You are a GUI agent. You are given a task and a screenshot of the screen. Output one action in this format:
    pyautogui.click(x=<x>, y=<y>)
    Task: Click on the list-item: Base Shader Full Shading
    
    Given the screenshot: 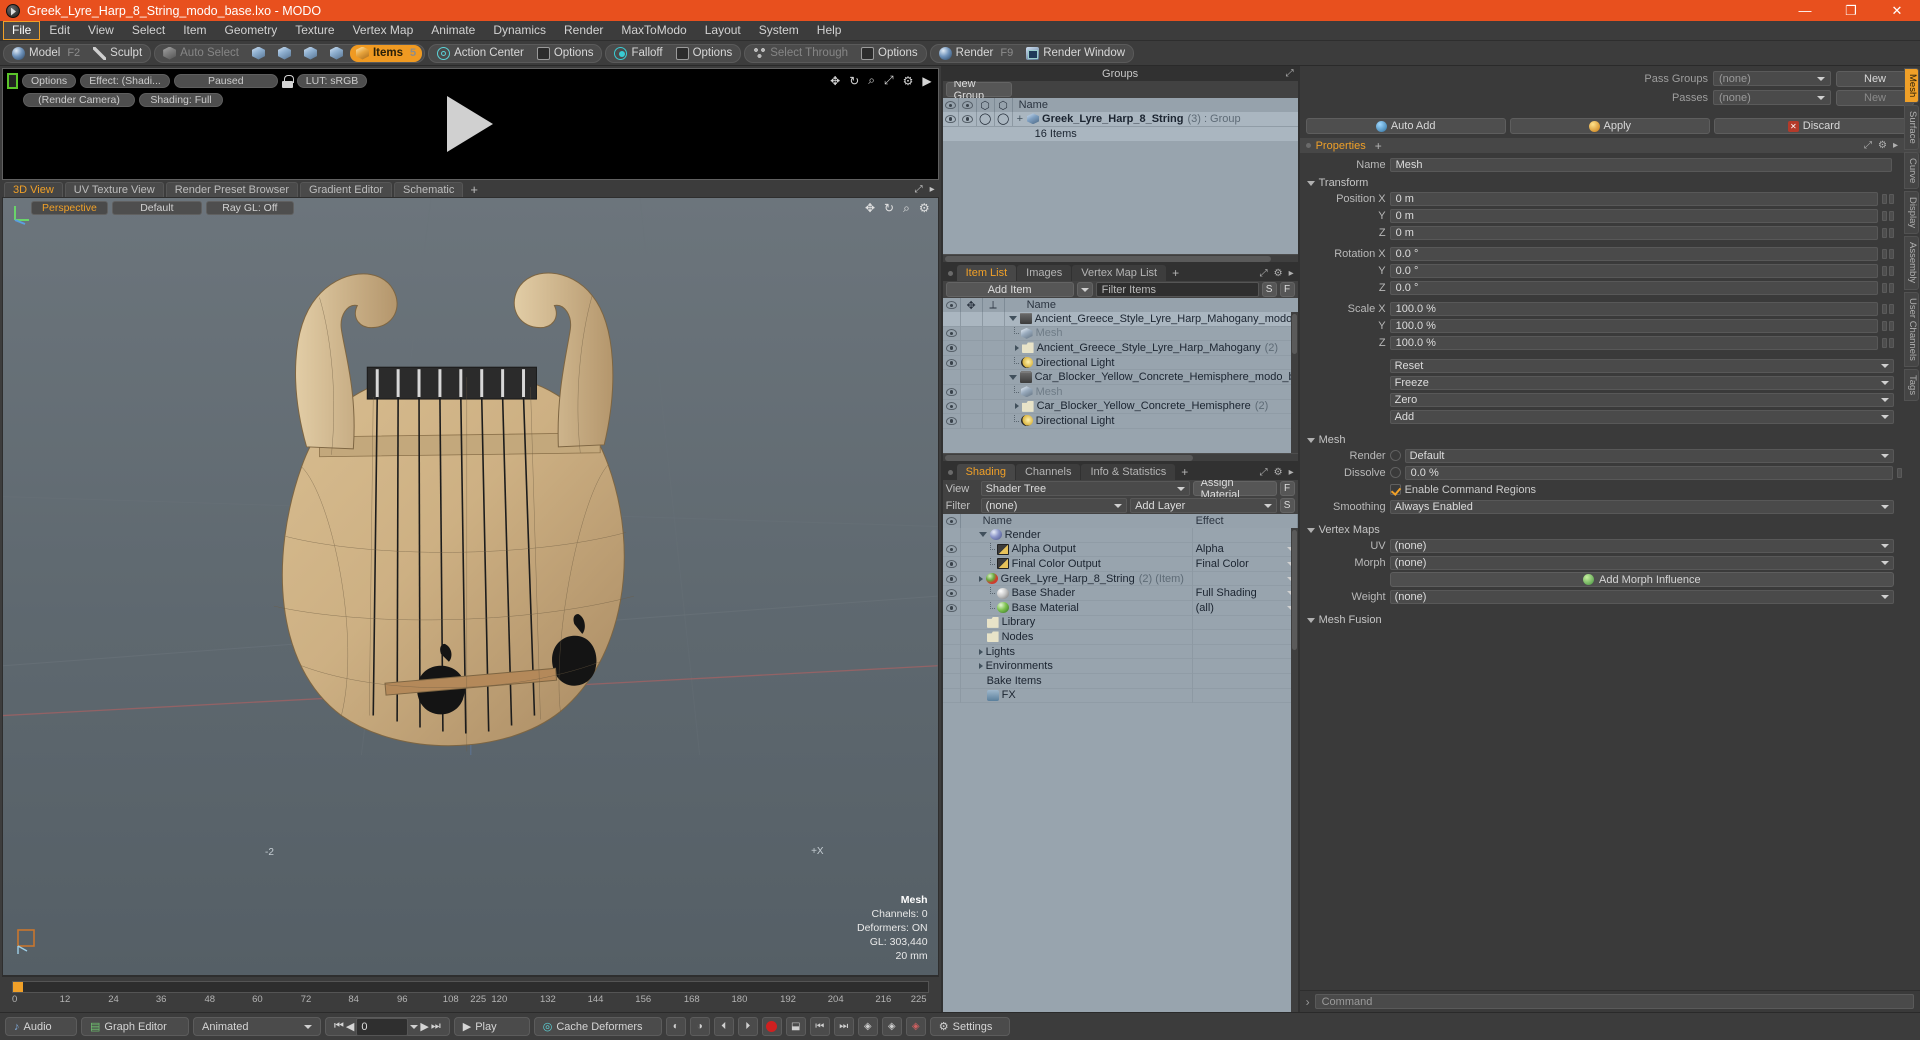 What is the action you would take?
    pyautogui.click(x=1120, y=593)
    